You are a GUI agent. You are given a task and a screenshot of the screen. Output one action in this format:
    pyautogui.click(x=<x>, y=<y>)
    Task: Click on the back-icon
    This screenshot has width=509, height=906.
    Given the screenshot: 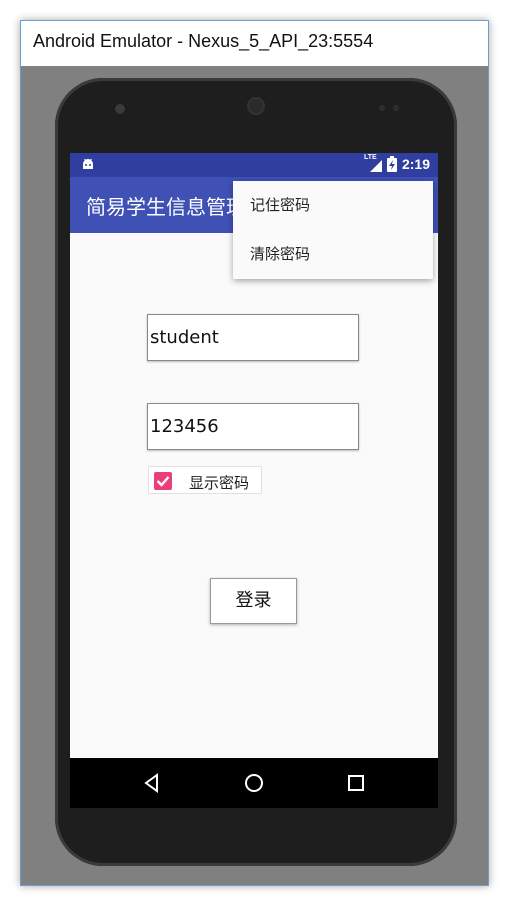 What is the action you would take?
    pyautogui.click(x=152, y=783)
    